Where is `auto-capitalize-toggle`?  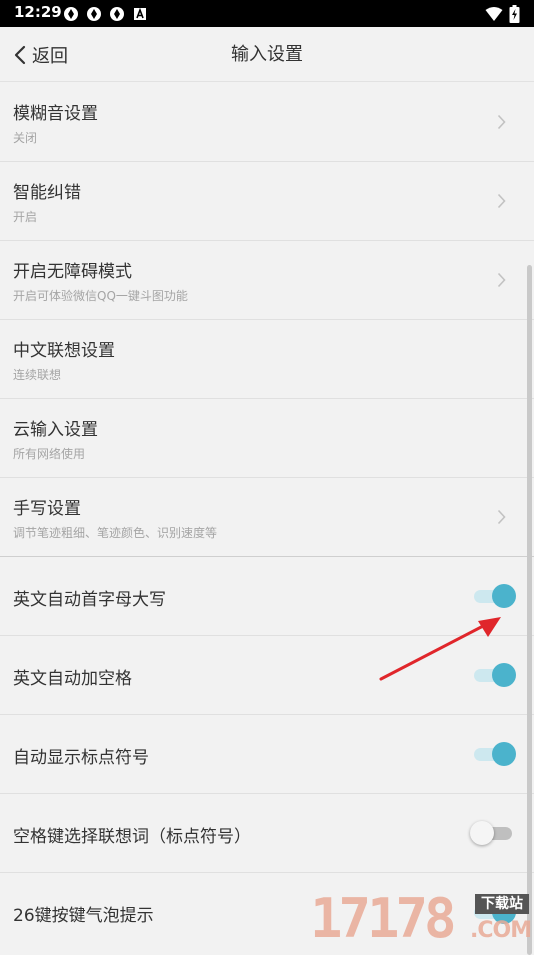
auto-capitalize-toggle is located at coordinates (493, 596).